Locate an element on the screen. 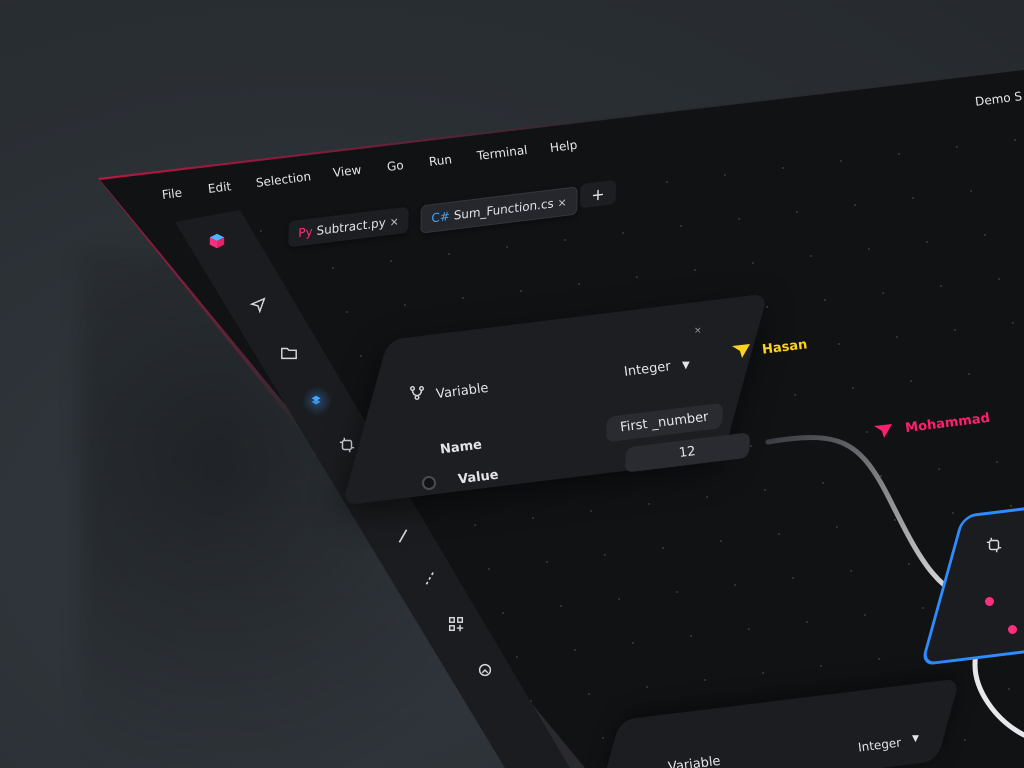  input-port-pink is located at coordinates (989, 601).